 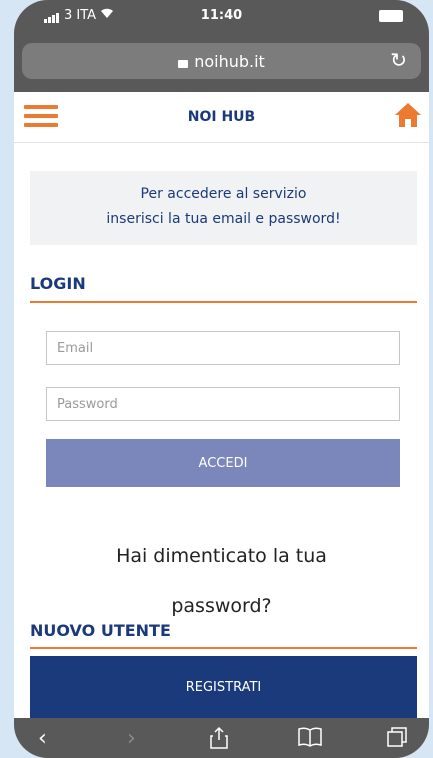 What do you see at coordinates (408, 115) in the screenshot?
I see `home-icon` at bounding box center [408, 115].